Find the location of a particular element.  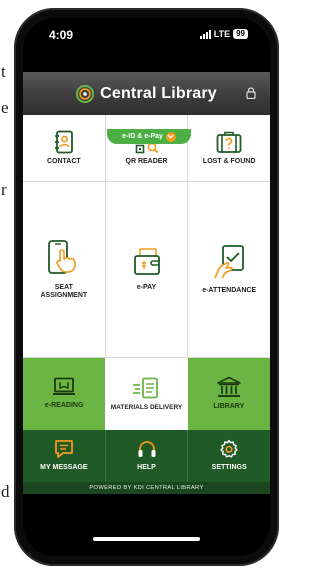

ebook-screen-icon is located at coordinates (64, 387).